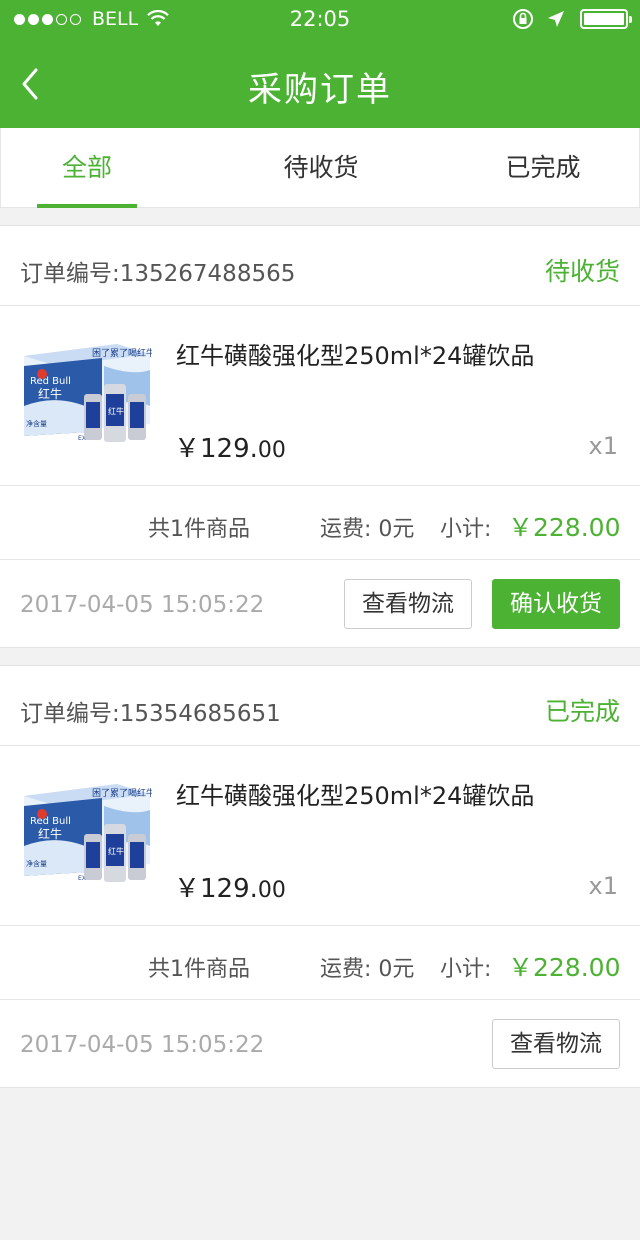 Image resolution: width=640 pixels, height=1240 pixels. Describe the element at coordinates (87, 168) in the screenshot. I see `tab-all: 全部` at that location.